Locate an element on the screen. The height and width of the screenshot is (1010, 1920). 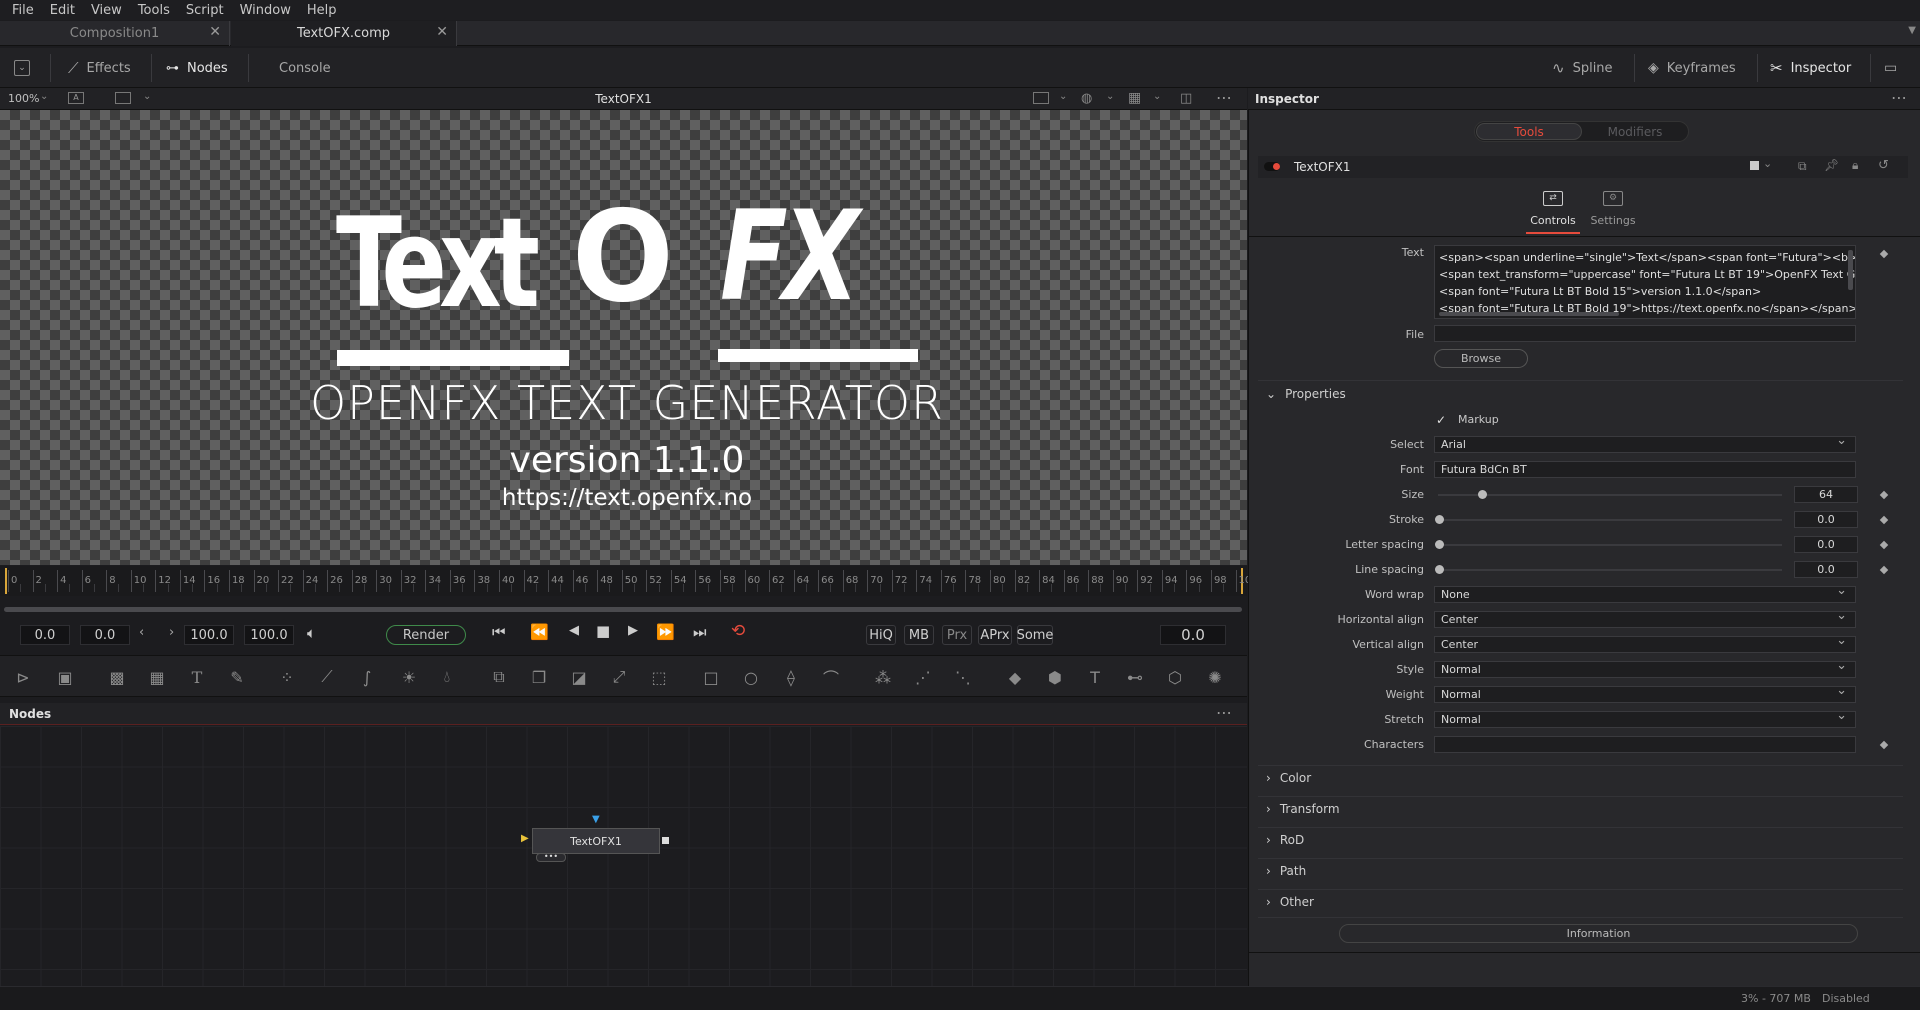
light3d-icon: ✺ is located at coordinates (1215, 677).